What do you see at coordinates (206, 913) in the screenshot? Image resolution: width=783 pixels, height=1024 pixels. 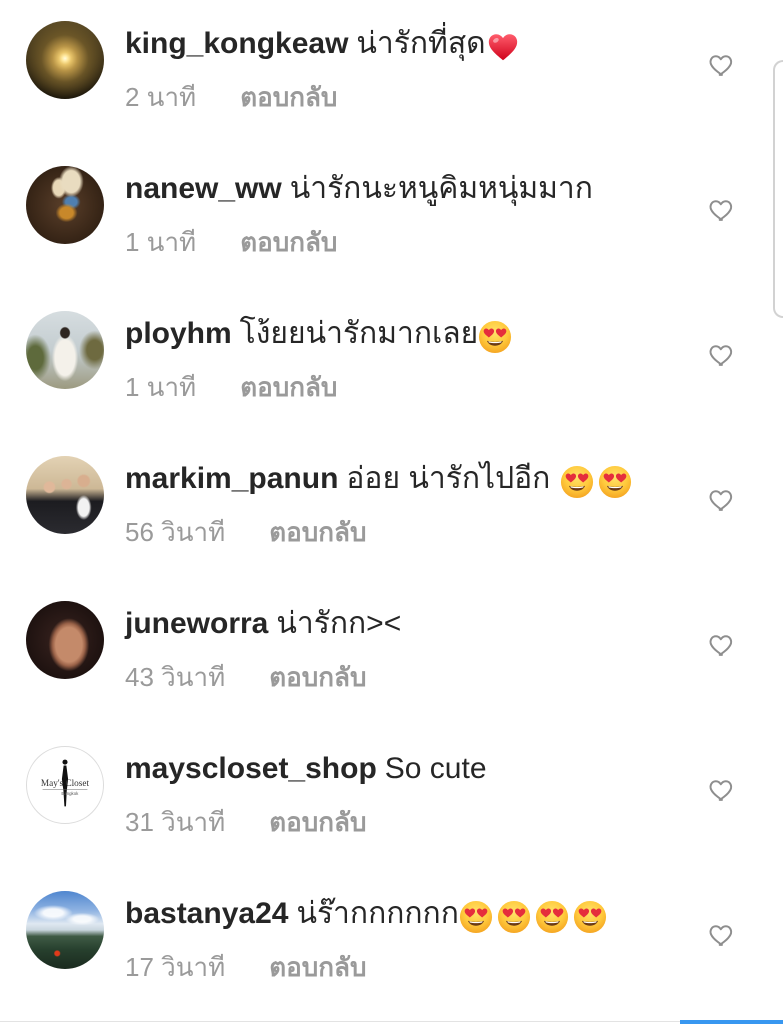 I see `username-link: bastanya24` at bounding box center [206, 913].